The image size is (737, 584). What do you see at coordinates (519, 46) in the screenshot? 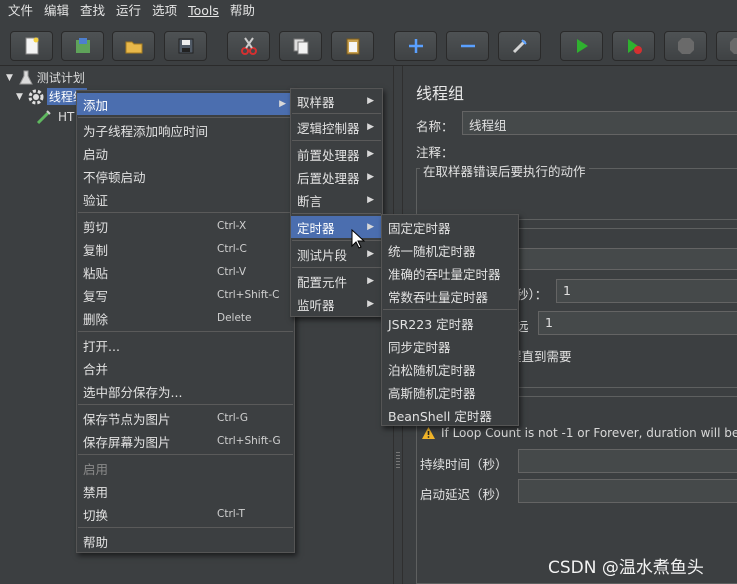
I see `toggle-icon` at bounding box center [519, 46].